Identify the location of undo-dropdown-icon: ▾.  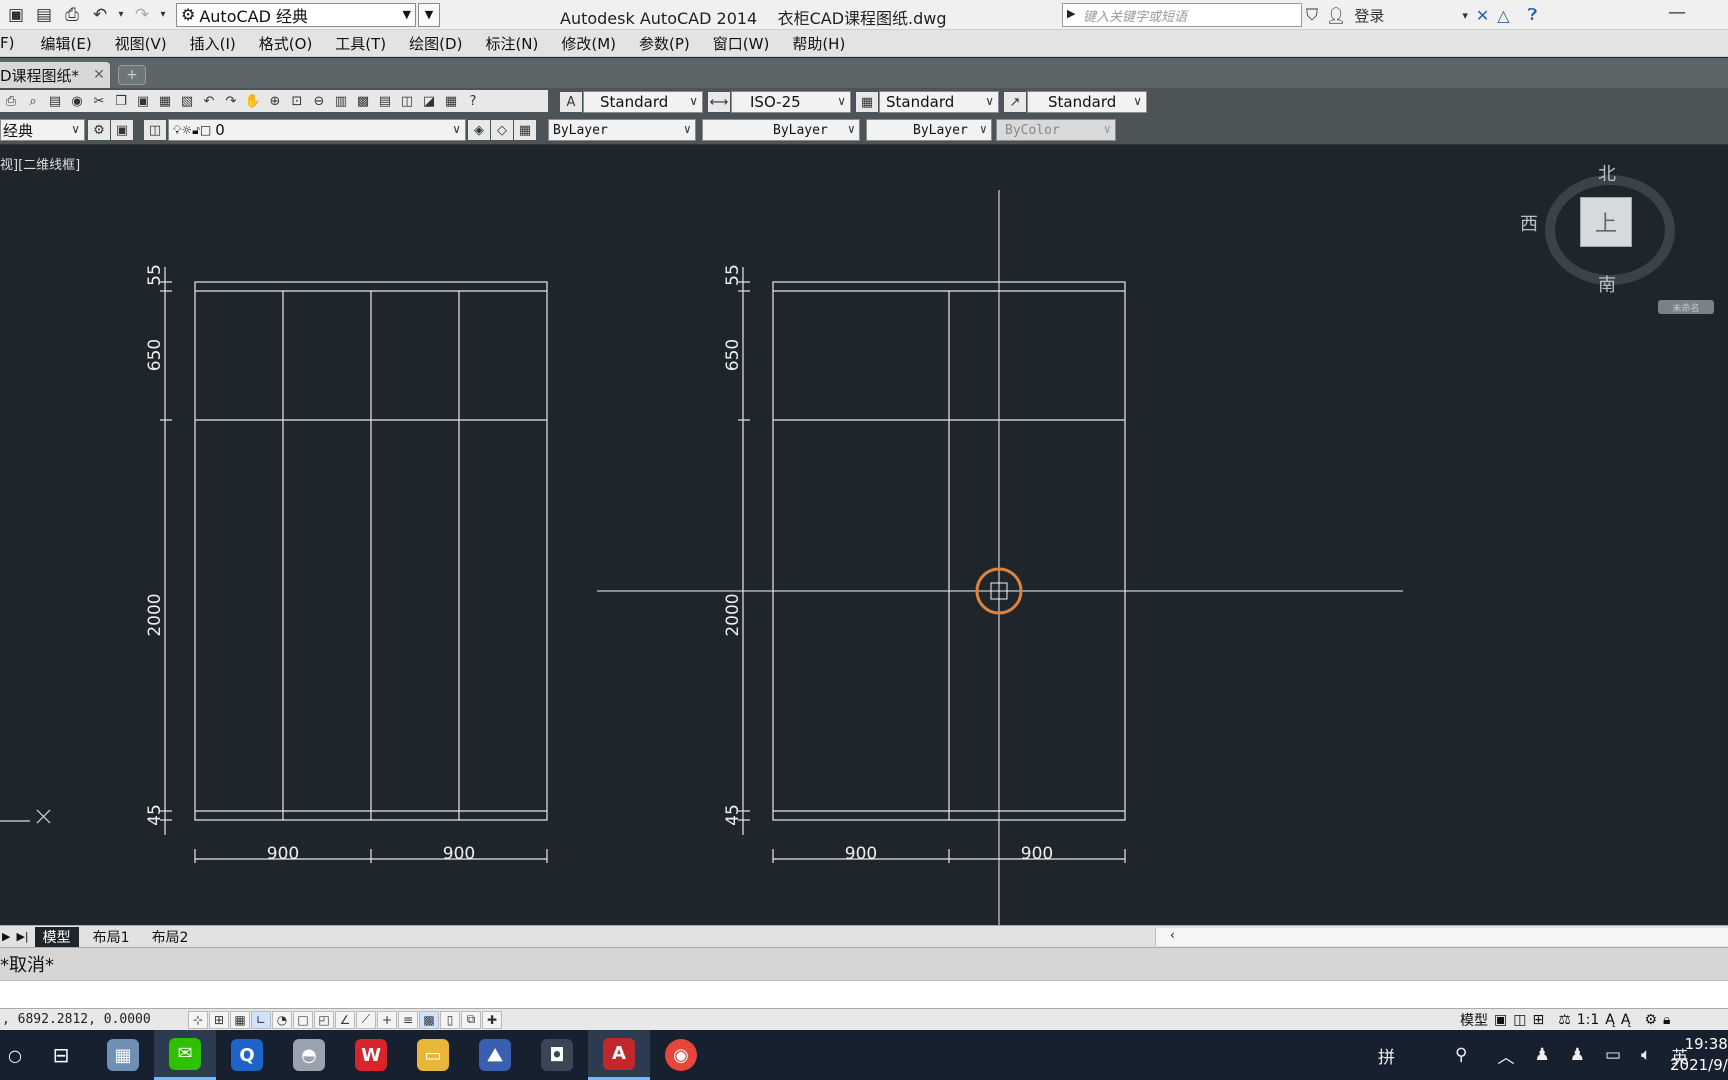
(121, 15).